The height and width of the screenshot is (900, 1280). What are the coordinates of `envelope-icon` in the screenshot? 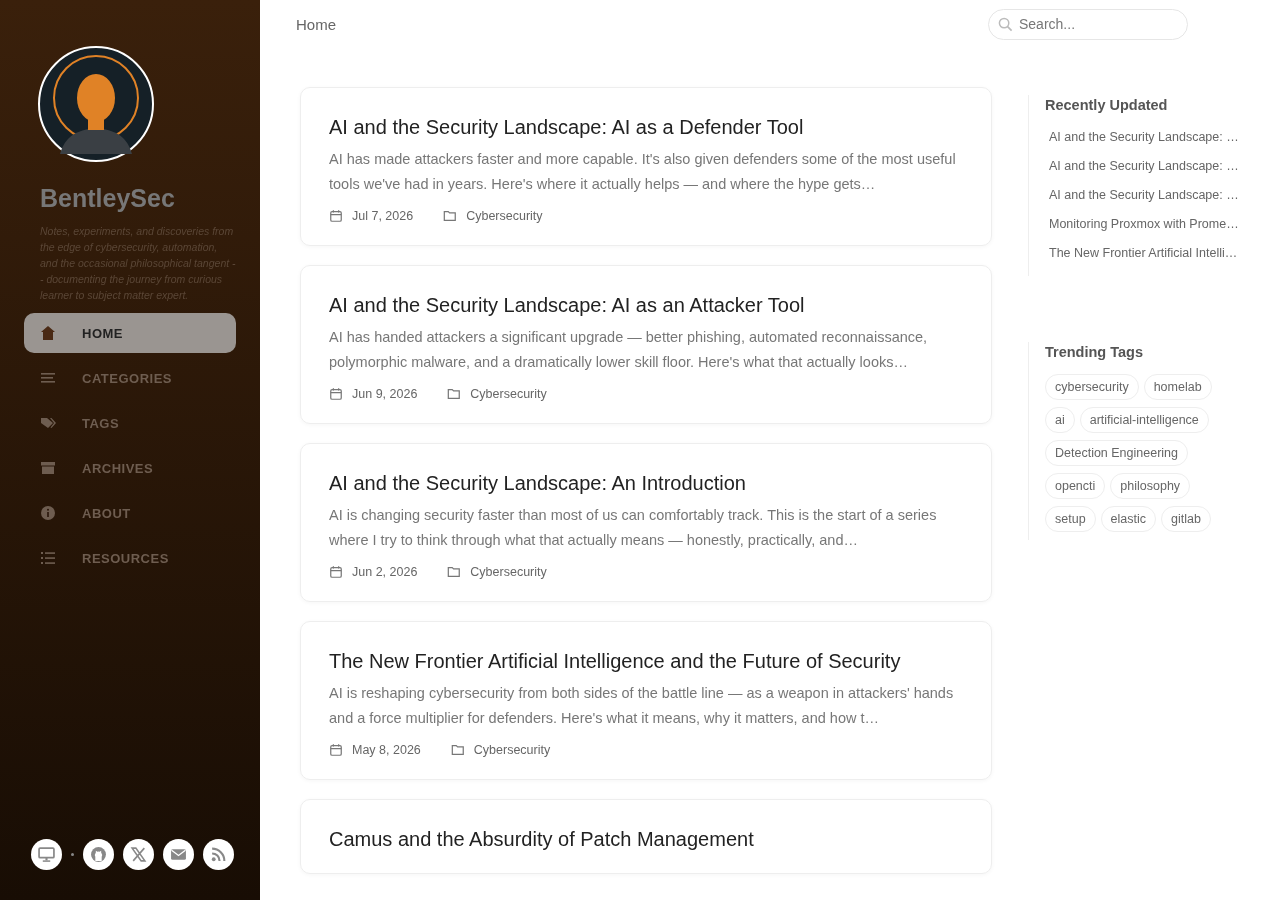 It's located at (178, 854).